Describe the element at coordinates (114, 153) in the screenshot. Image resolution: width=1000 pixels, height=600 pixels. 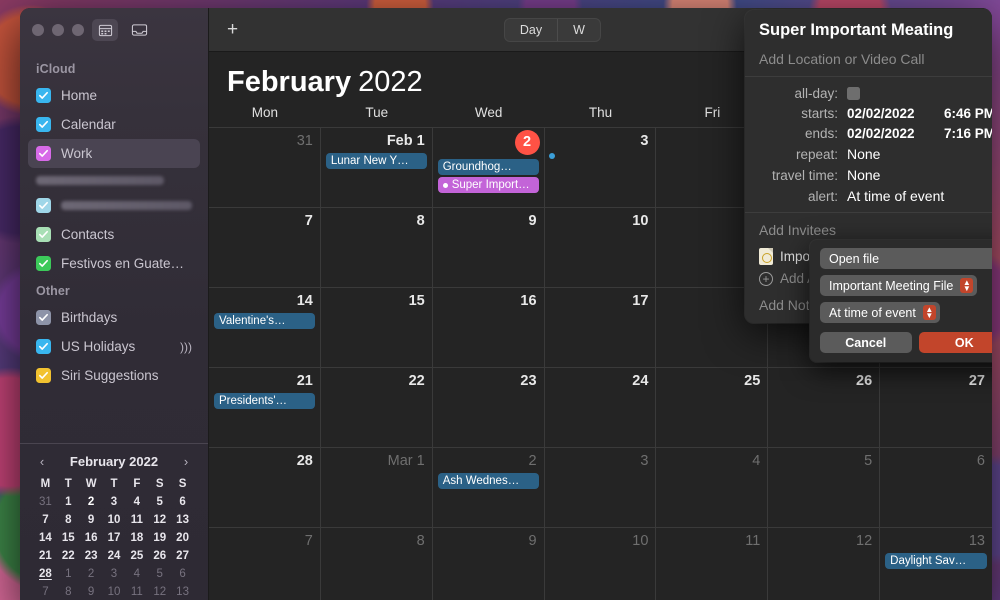
I see `sidebar-item-work: Work` at that location.